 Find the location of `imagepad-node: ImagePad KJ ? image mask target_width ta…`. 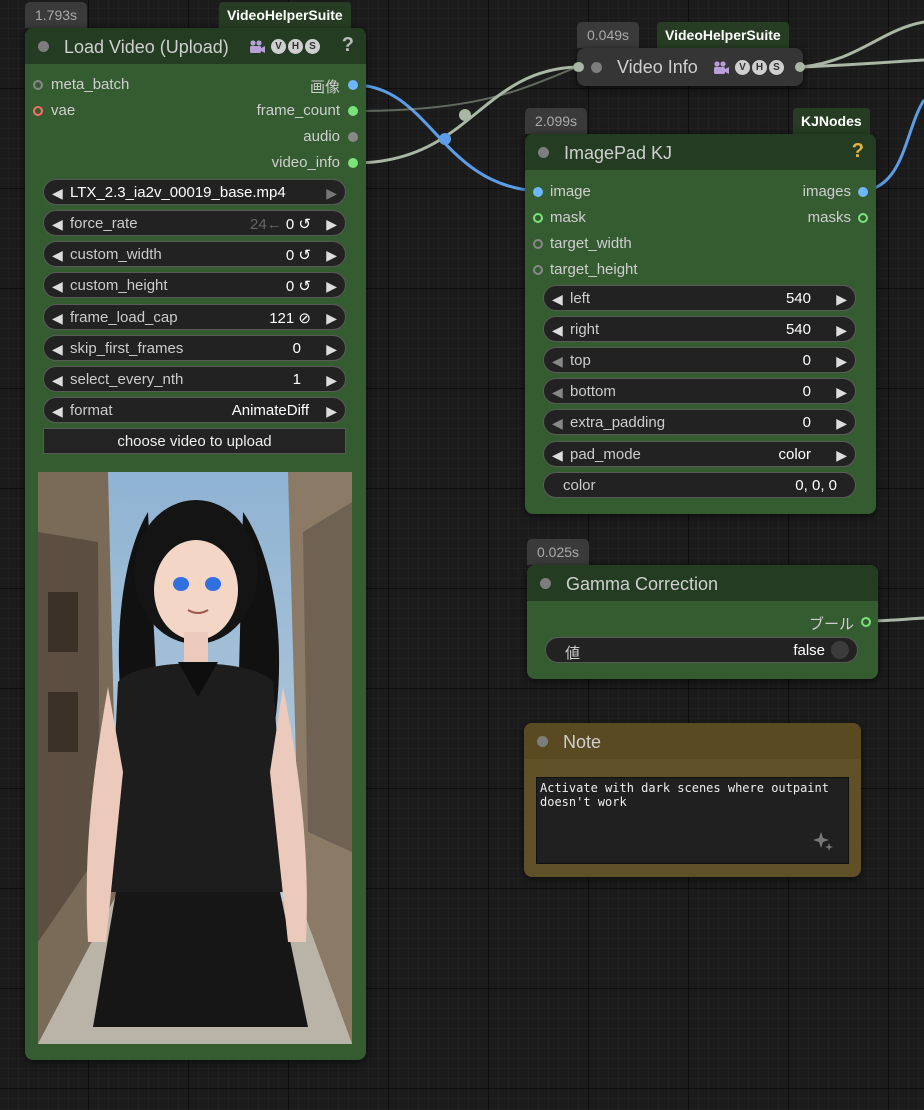

imagepad-node: ImagePad KJ ? image mask target_width ta… is located at coordinates (700, 324).